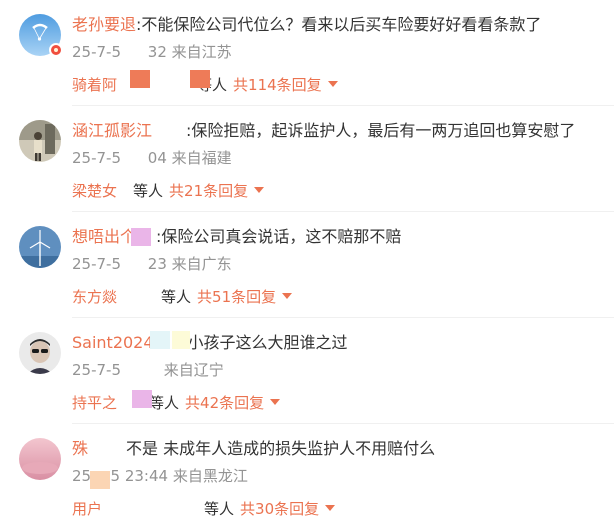 This screenshot has height=529, width=614. Describe the element at coordinates (277, 85) in the screenshot. I see `reply-count-link: 共114条回复` at that location.